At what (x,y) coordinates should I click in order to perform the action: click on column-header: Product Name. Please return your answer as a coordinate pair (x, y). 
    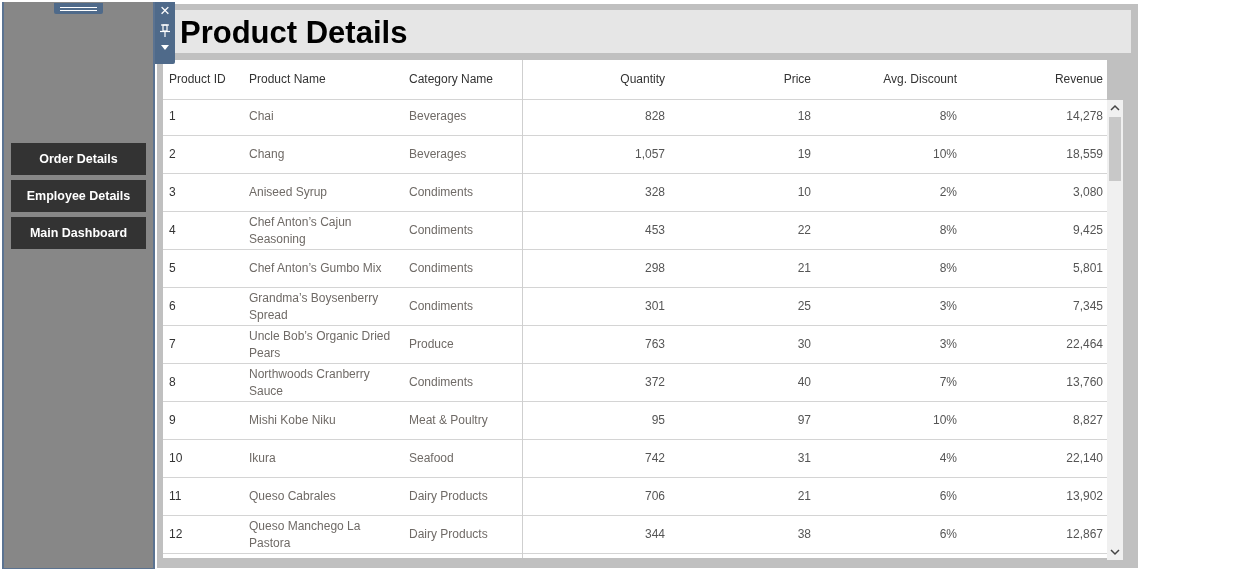
    Looking at the image, I should click on (329, 80).